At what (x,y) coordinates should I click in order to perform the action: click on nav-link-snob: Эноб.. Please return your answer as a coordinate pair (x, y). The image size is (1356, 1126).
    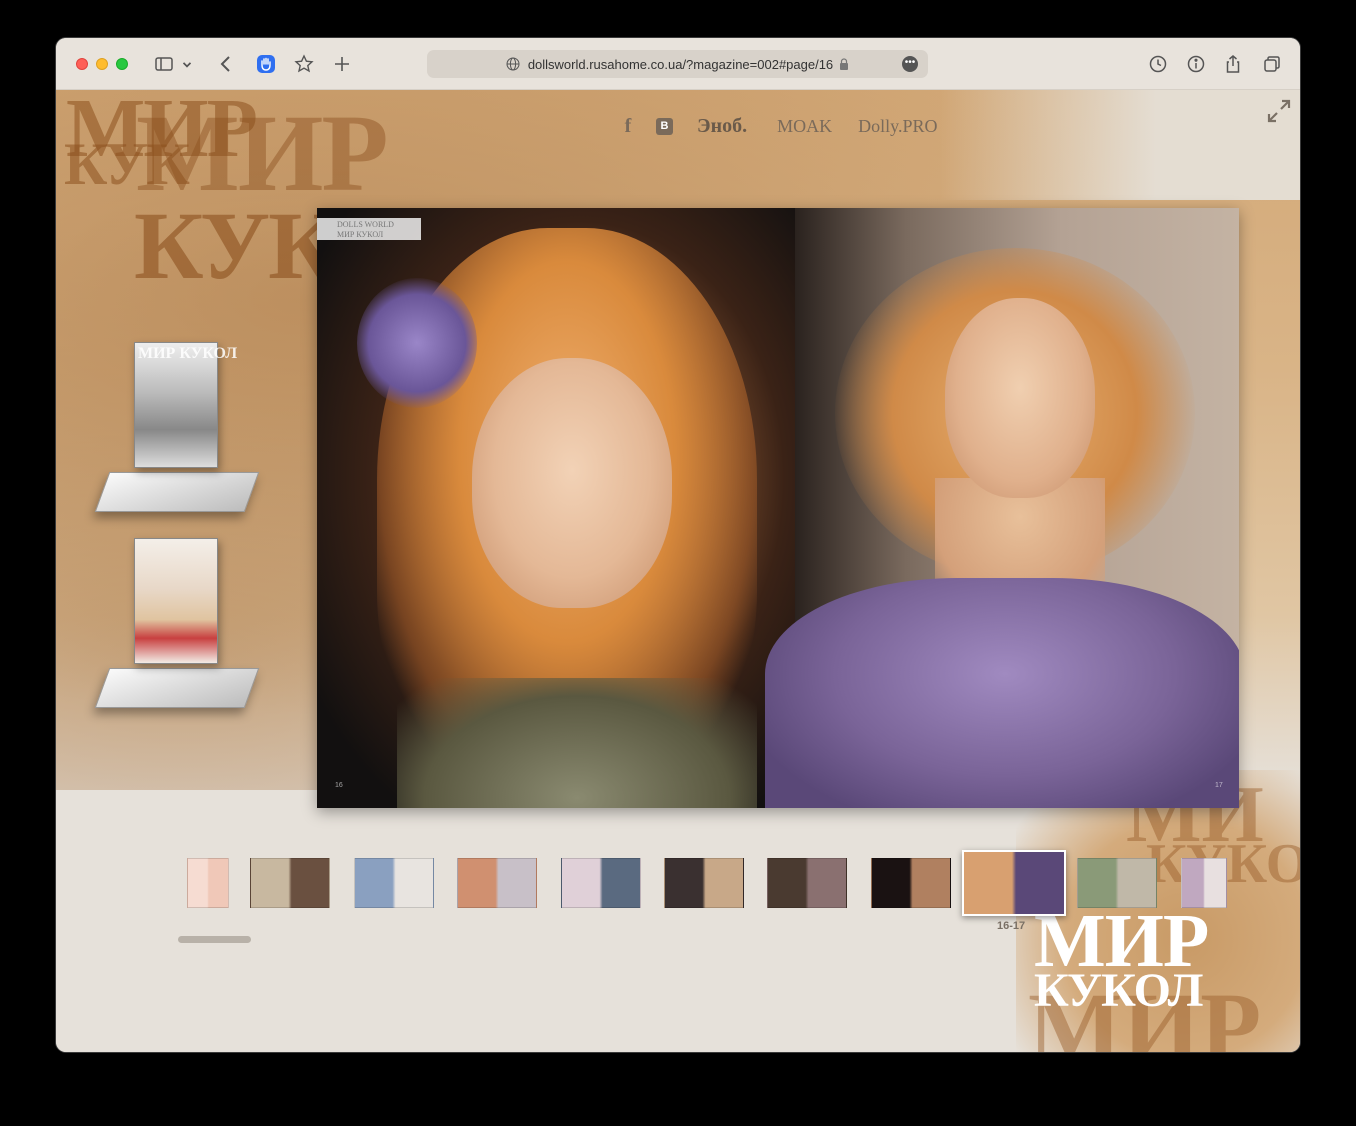
    Looking at the image, I should click on (722, 126).